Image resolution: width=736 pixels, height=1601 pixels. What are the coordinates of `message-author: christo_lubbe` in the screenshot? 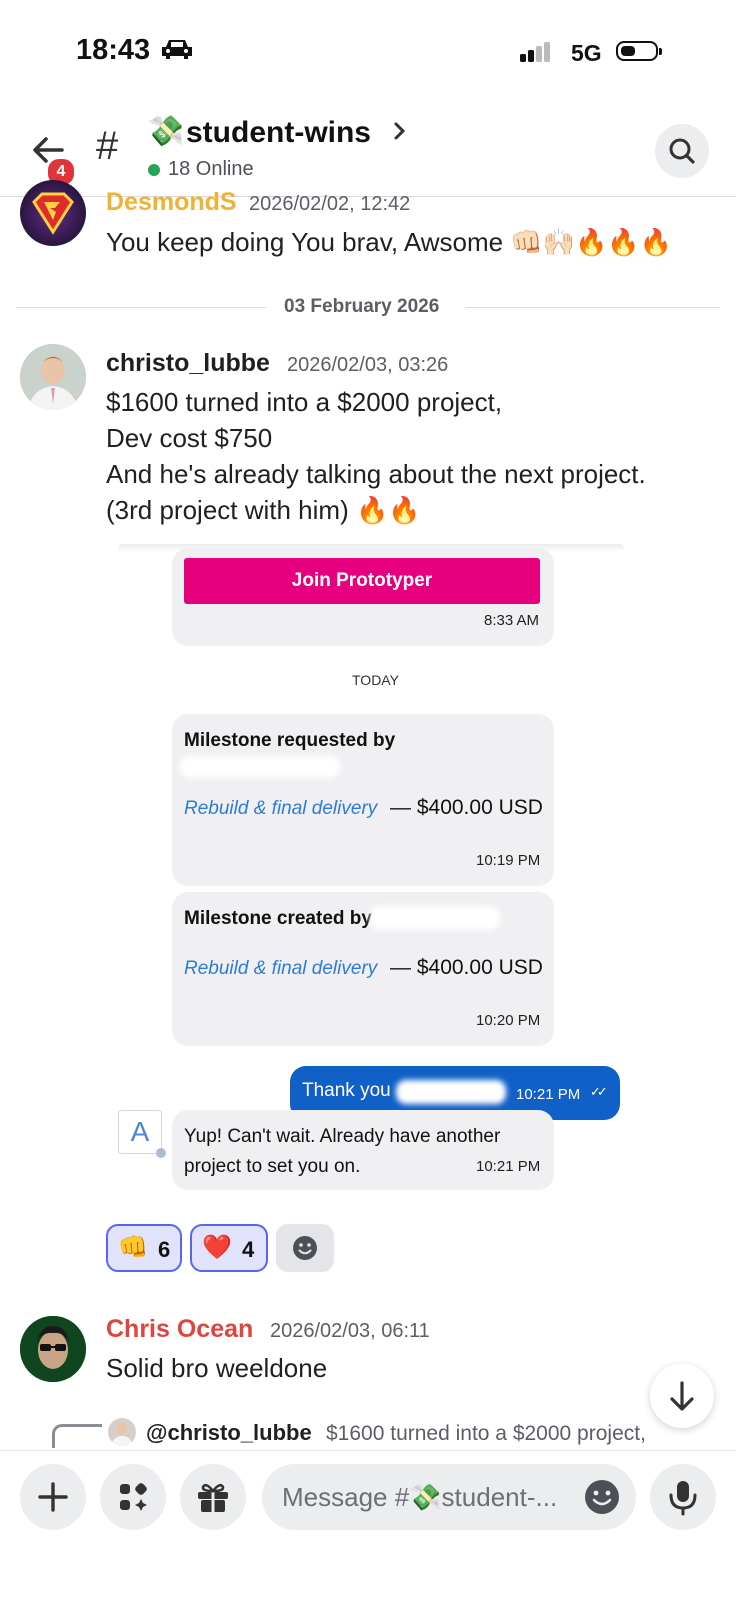 It's located at (188, 363).